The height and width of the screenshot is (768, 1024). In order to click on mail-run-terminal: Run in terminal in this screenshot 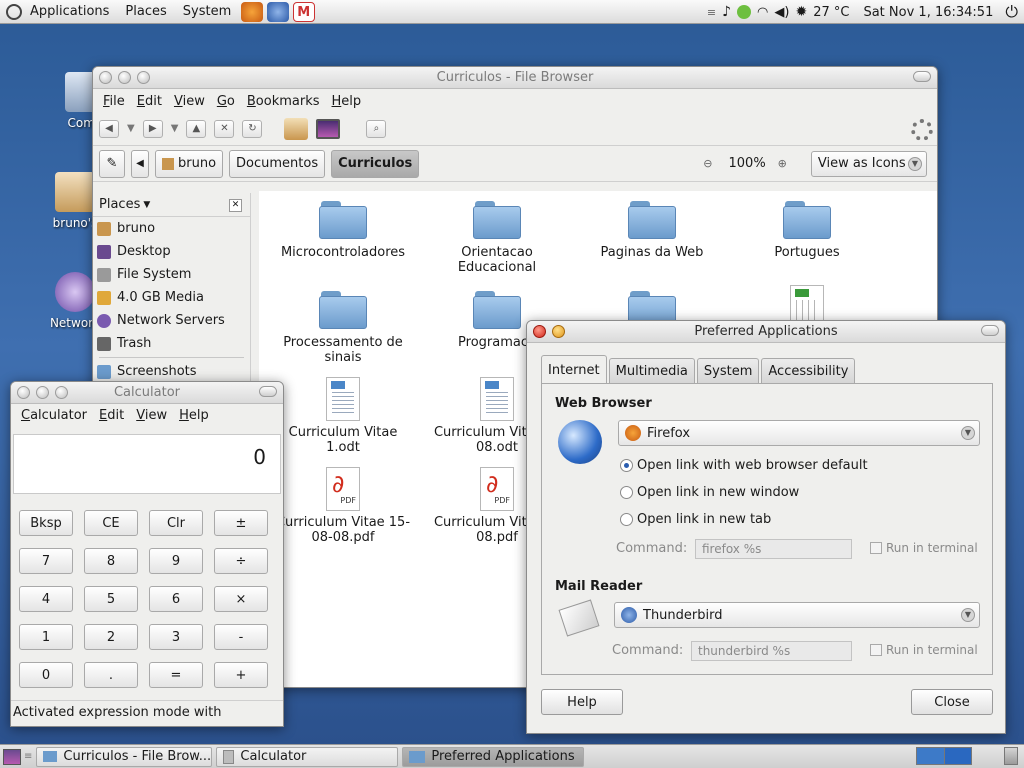, I will do `click(924, 650)`.